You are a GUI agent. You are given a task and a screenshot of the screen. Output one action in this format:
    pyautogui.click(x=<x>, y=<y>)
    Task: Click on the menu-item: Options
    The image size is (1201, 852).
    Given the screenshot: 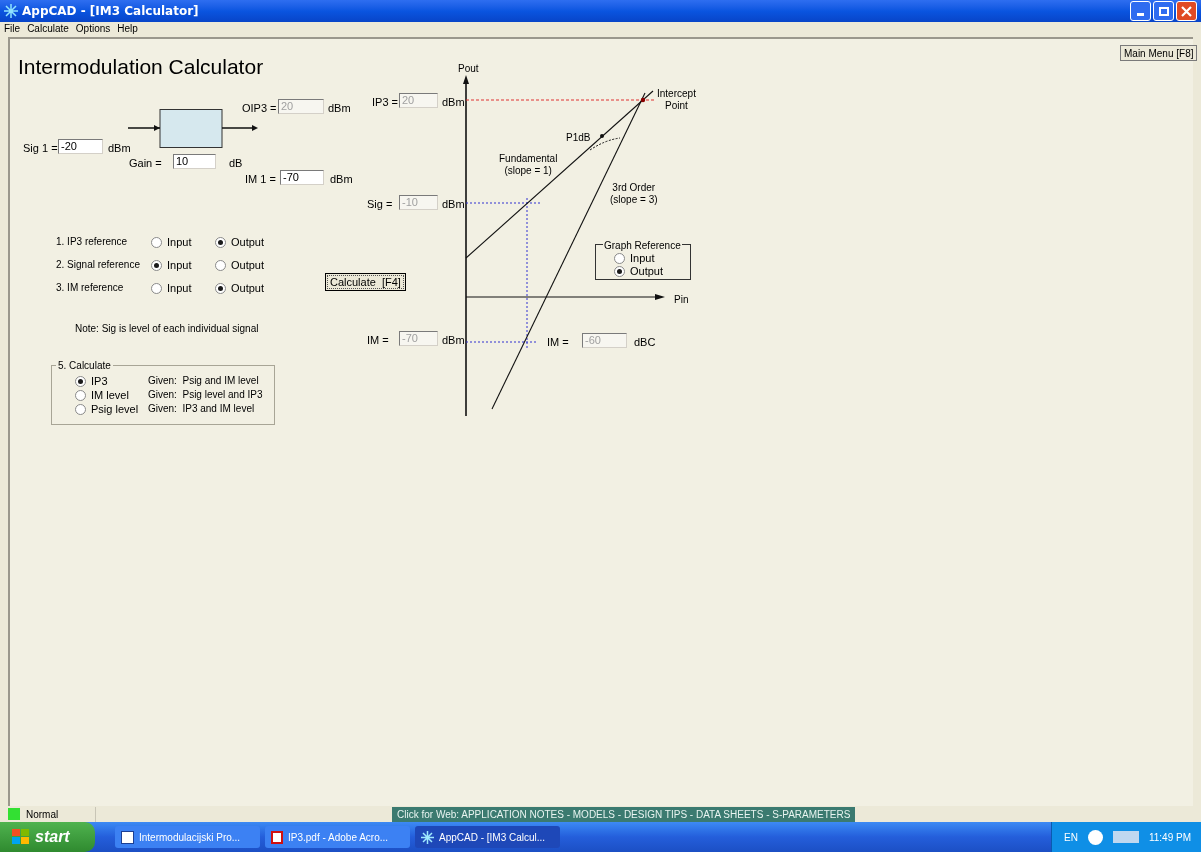 What is the action you would take?
    pyautogui.click(x=93, y=28)
    